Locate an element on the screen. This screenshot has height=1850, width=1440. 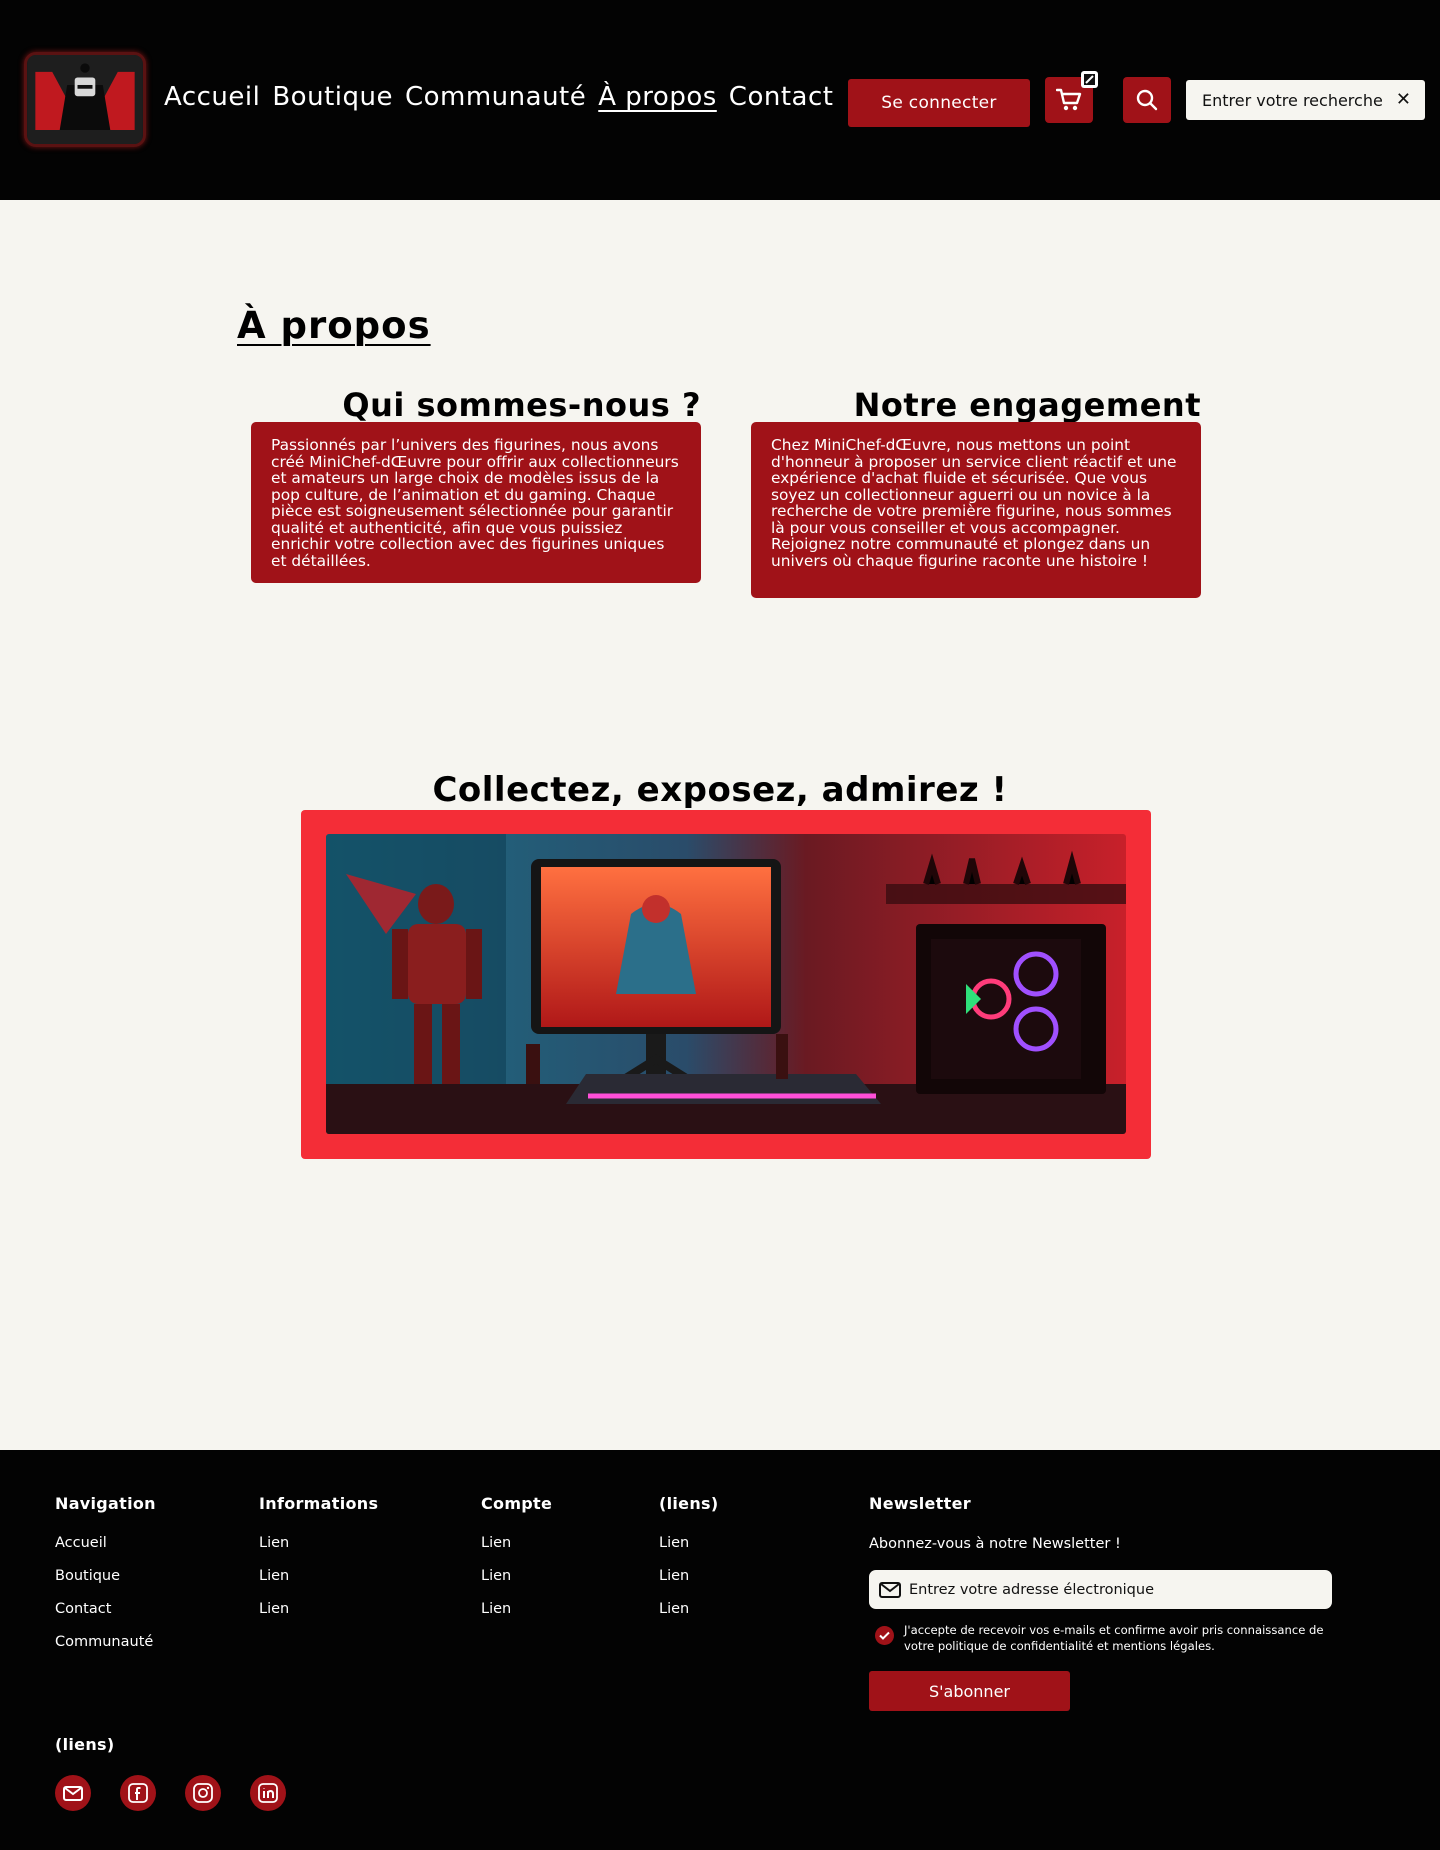
close-icon: ✕ is located at coordinates (1403, 100).